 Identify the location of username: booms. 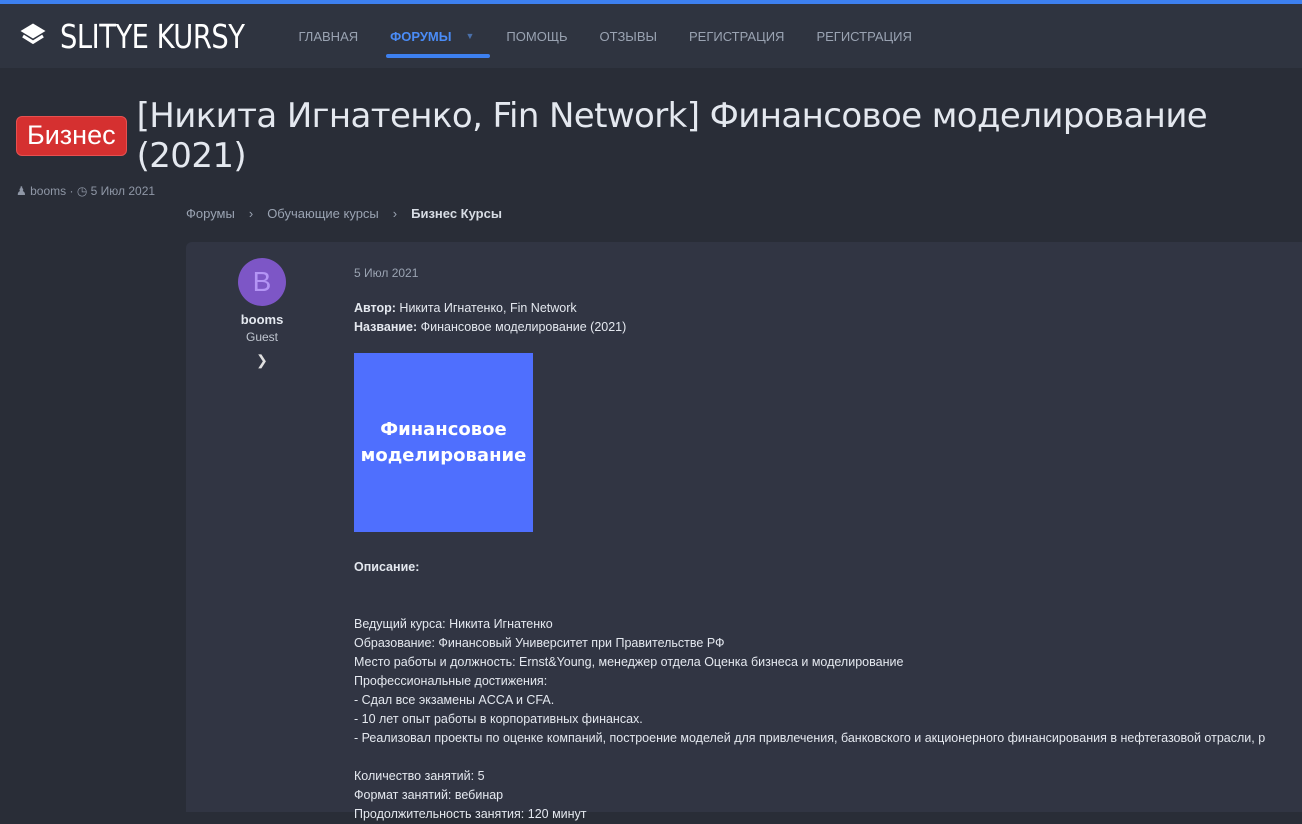
(262, 319).